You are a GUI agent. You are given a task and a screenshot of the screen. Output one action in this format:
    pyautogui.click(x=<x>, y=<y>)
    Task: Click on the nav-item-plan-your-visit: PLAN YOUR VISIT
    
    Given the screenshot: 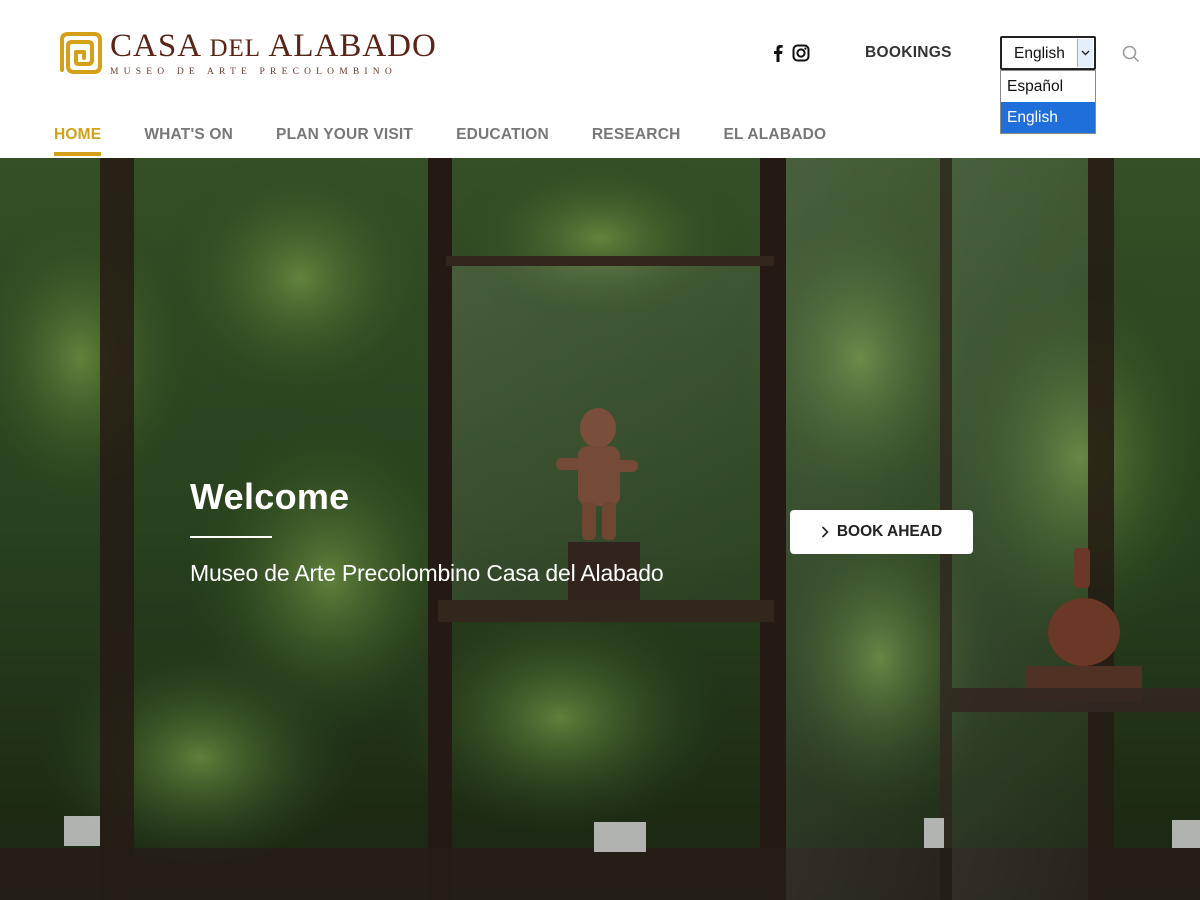 What is the action you would take?
    pyautogui.click(x=344, y=142)
    